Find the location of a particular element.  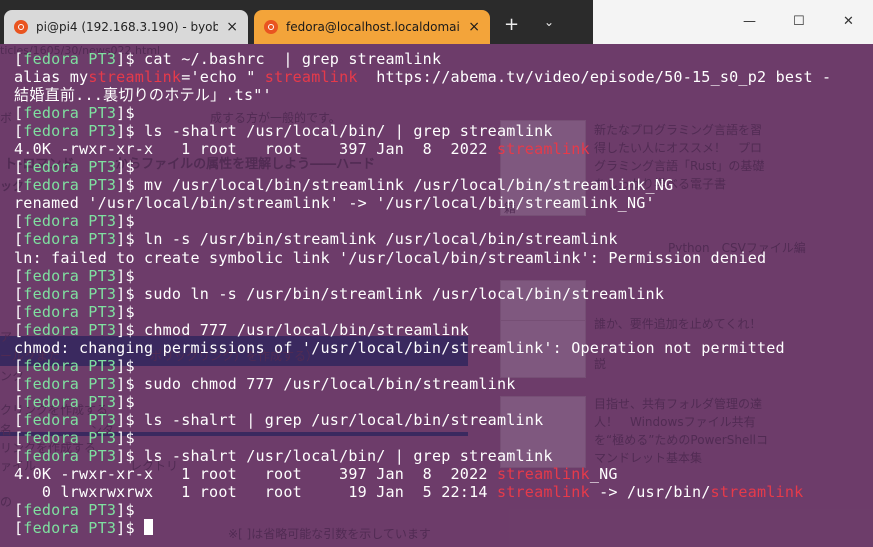

close-window-button: ✕ is located at coordinates (848, 21).